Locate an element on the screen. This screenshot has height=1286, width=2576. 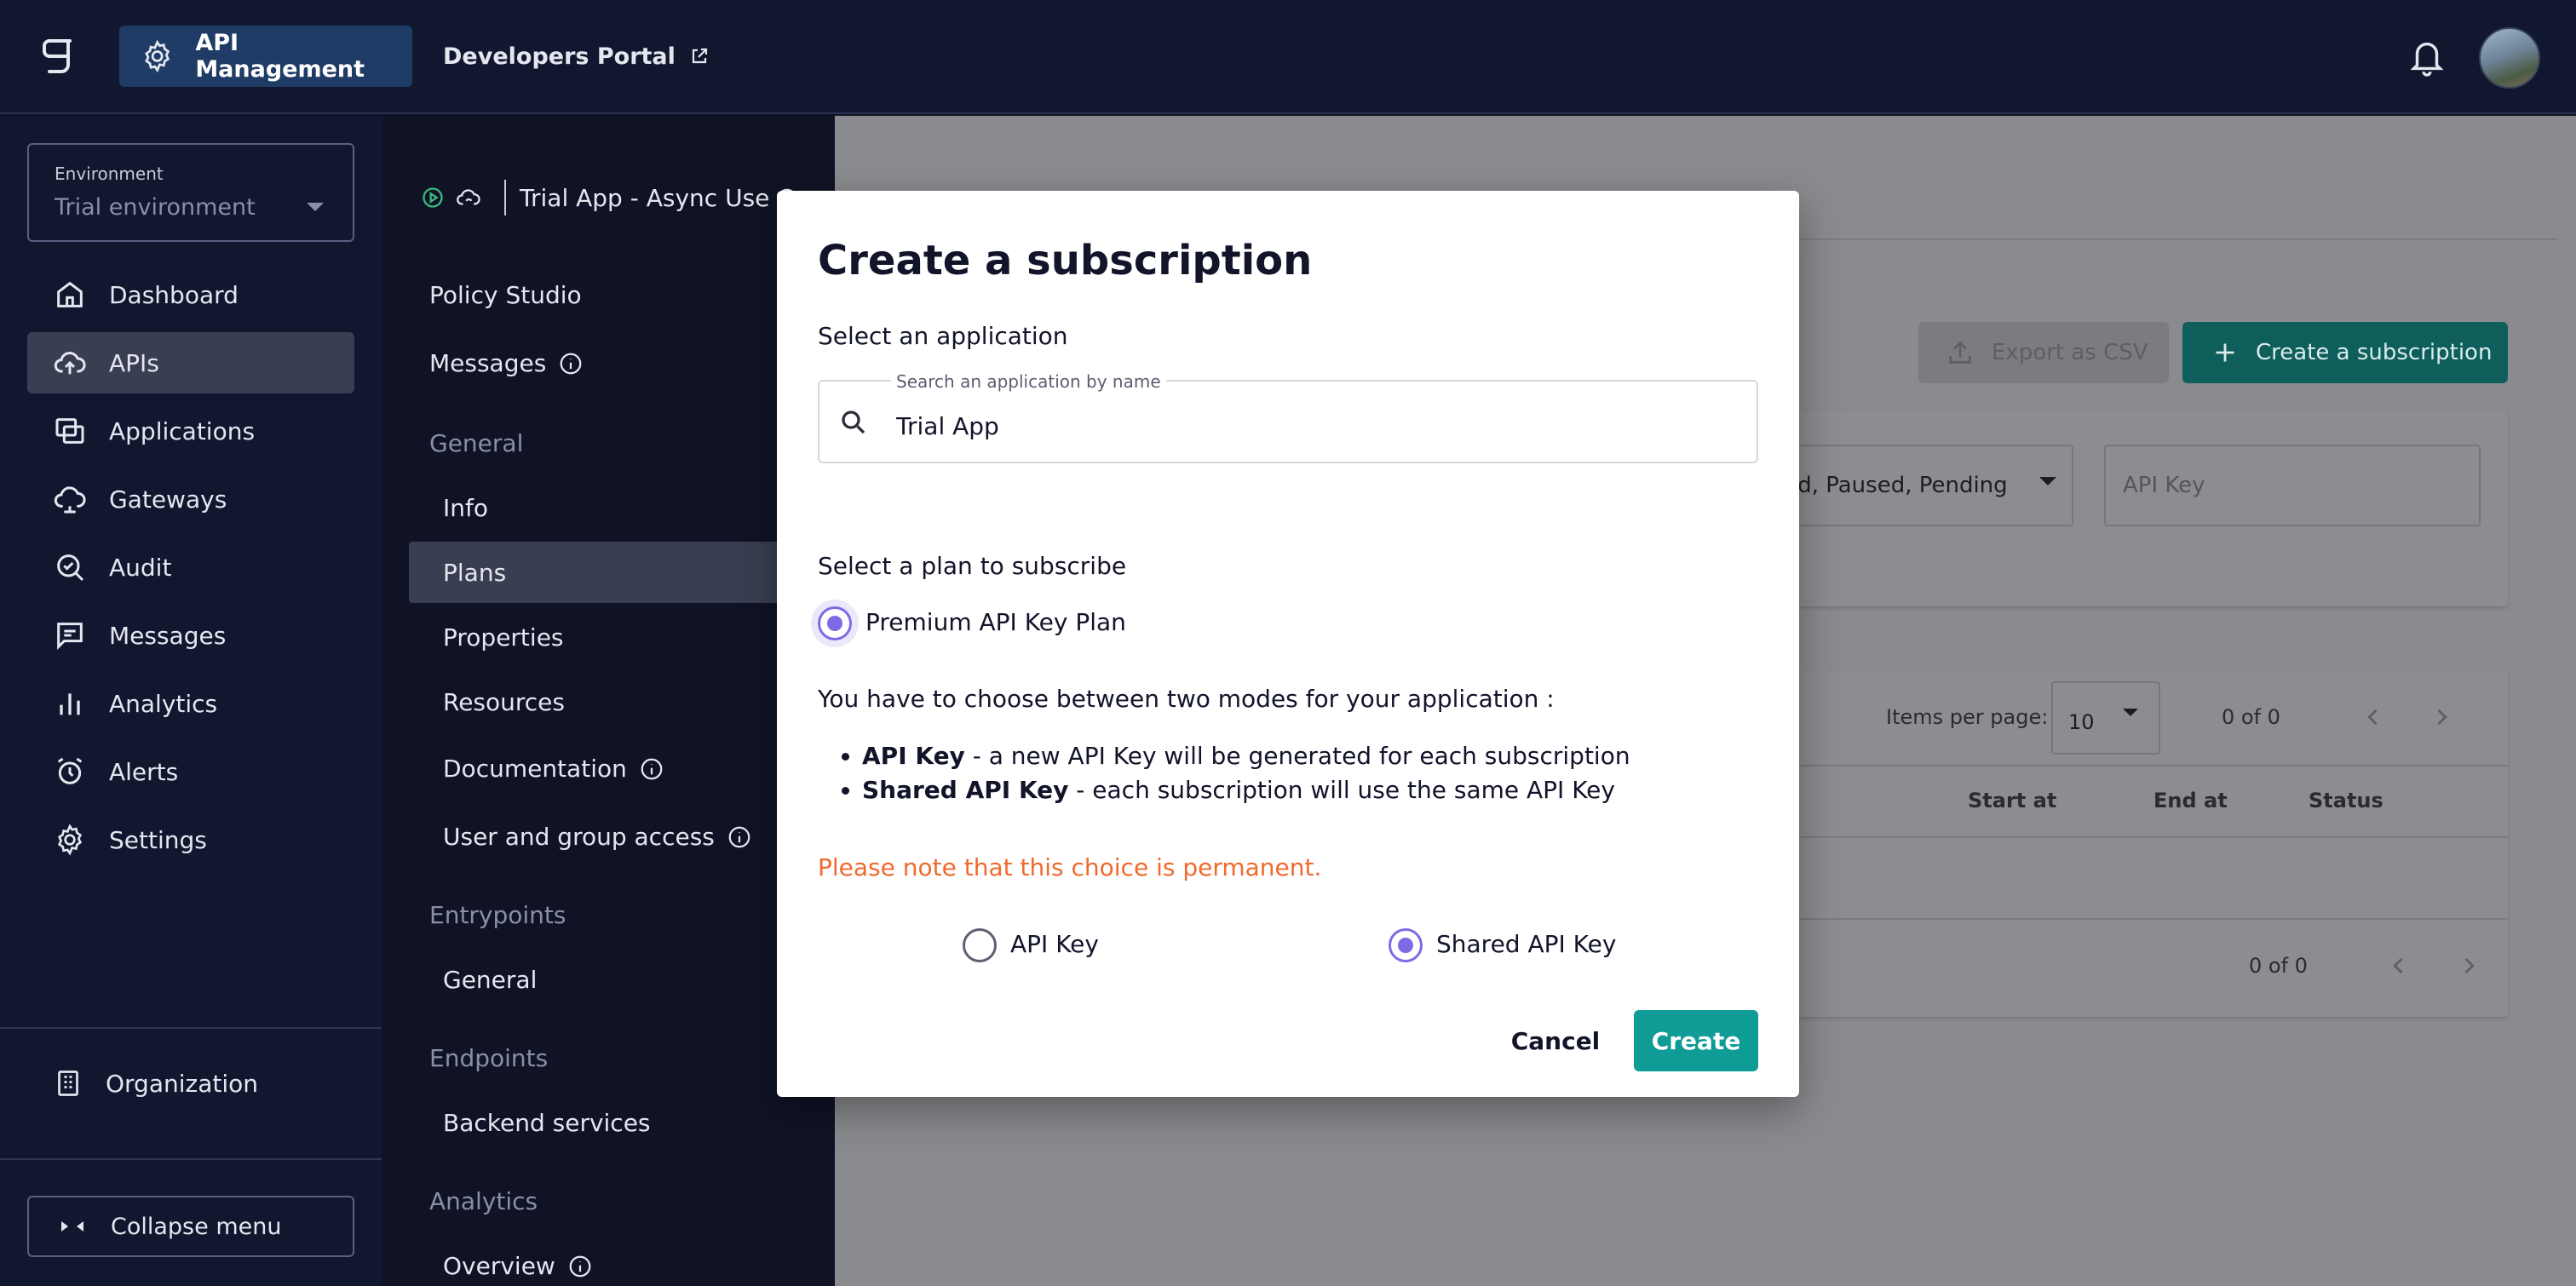
menu-label: Info is located at coordinates (466, 508).